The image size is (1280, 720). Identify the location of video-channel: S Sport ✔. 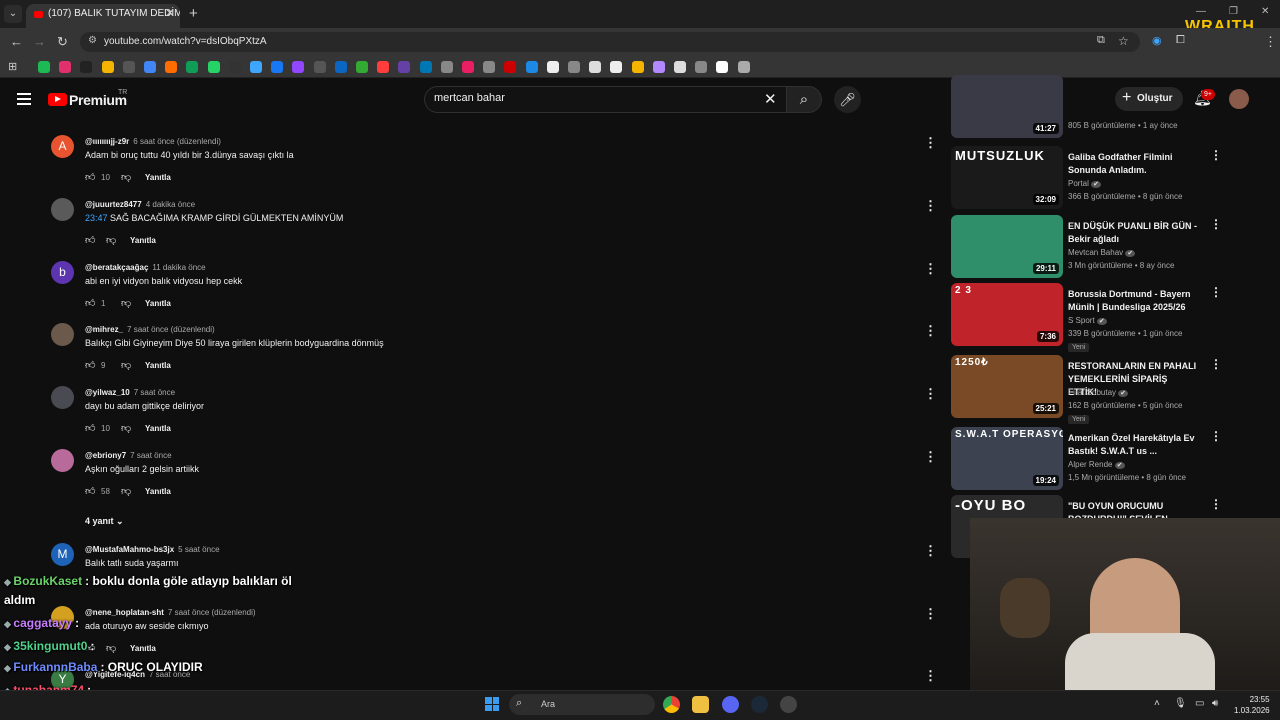
(1087, 320).